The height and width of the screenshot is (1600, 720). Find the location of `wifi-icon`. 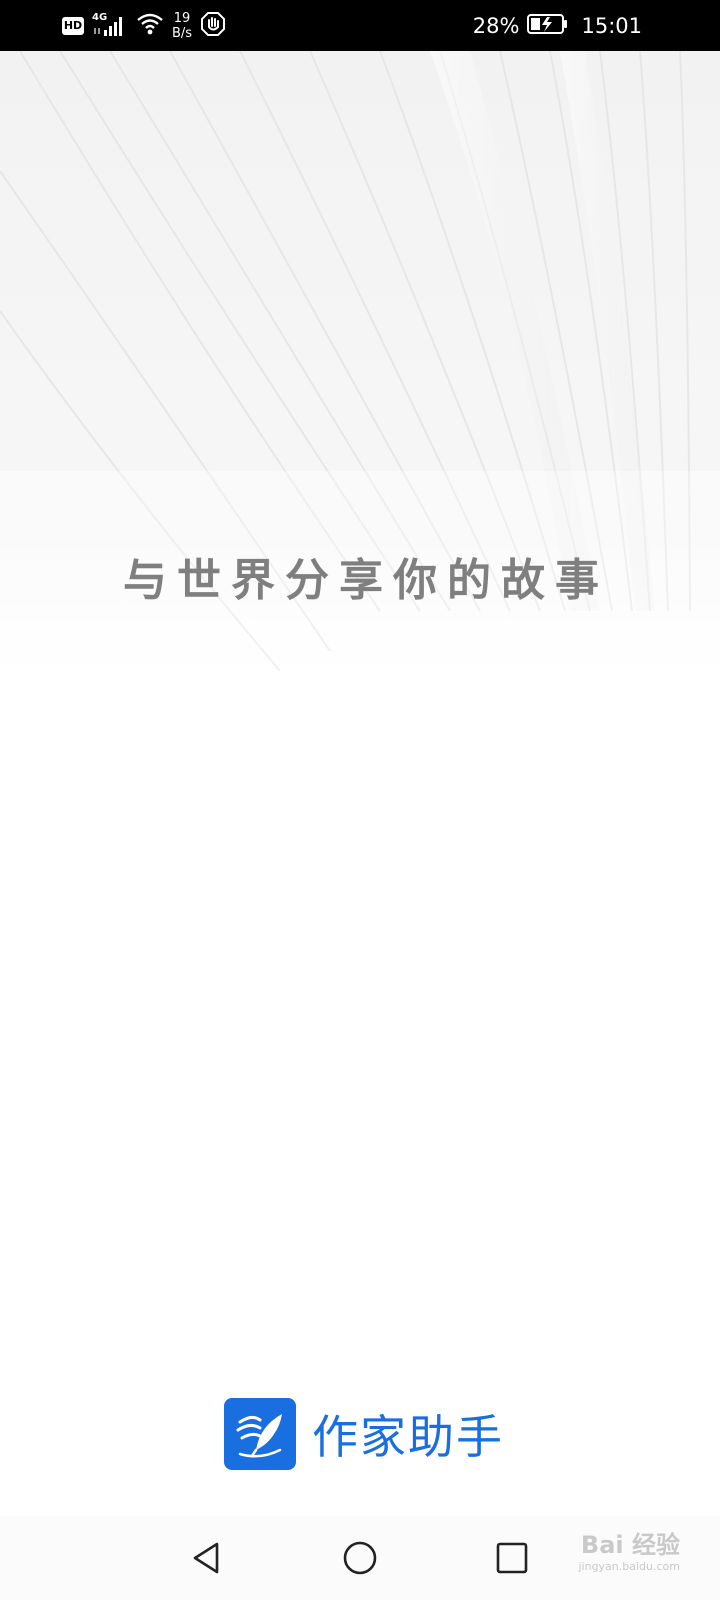

wifi-icon is located at coordinates (150, 26).